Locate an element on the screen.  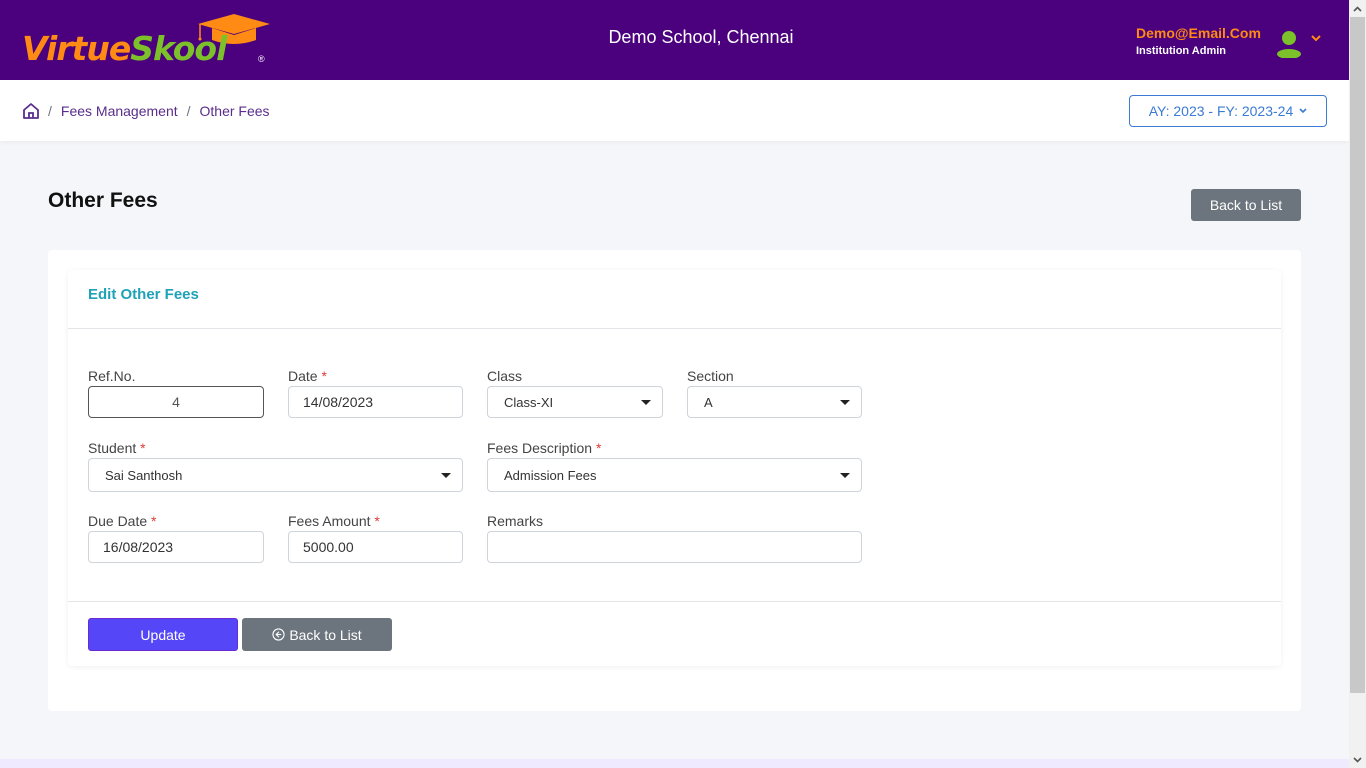
footer-strip is located at coordinates (674, 763).